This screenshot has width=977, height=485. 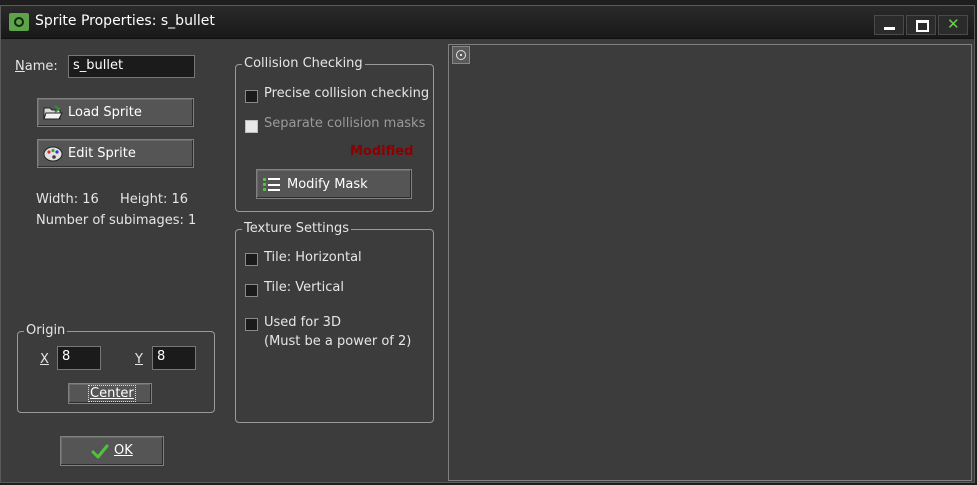 I want to click on center-label: Center, so click(x=112, y=393).